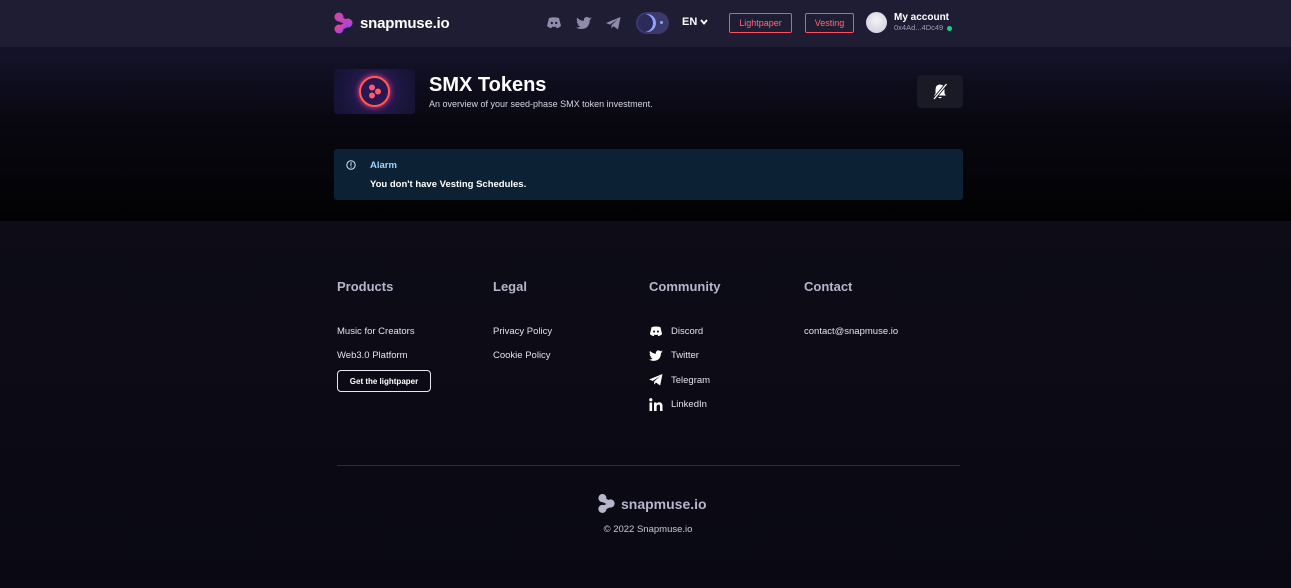  Describe the element at coordinates (851, 311) in the screenshot. I see `footer-column-contact: Contact contact@snapmuse.io` at that location.